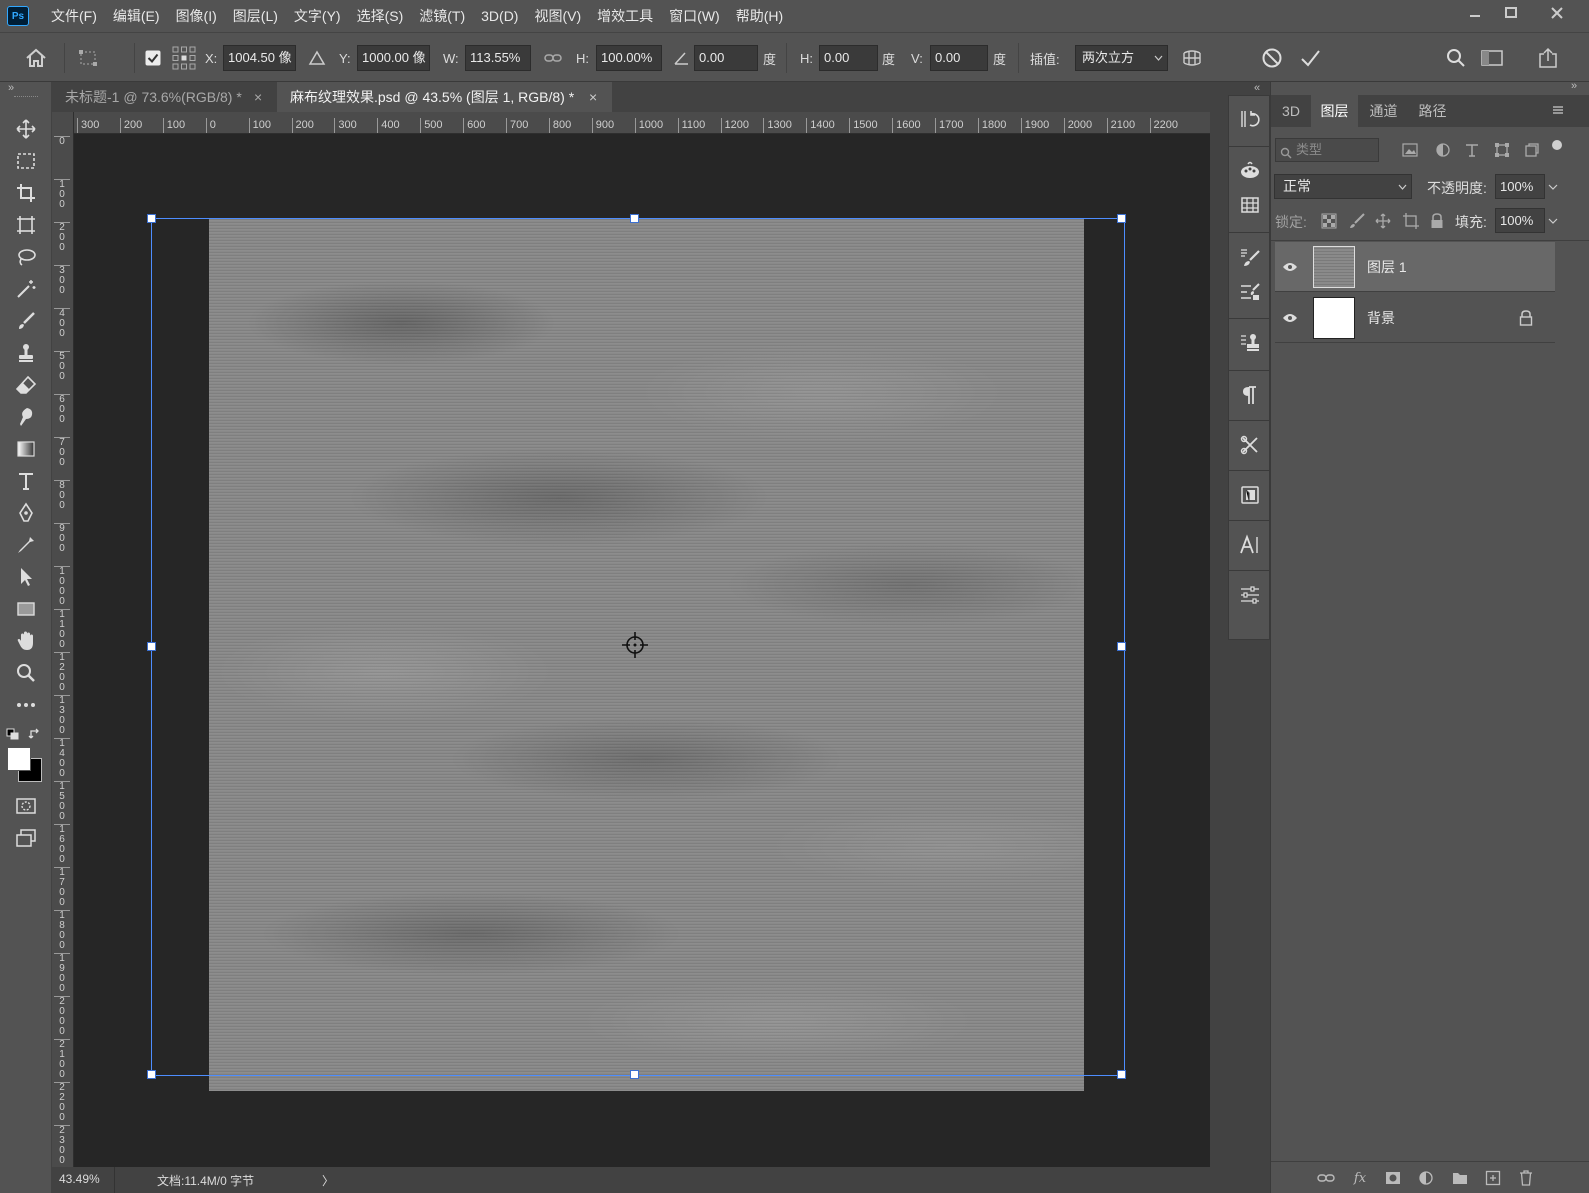 Image resolution: width=1589 pixels, height=1193 pixels. Describe the element at coordinates (1511, 13) in the screenshot. I see `restore-icon` at that location.